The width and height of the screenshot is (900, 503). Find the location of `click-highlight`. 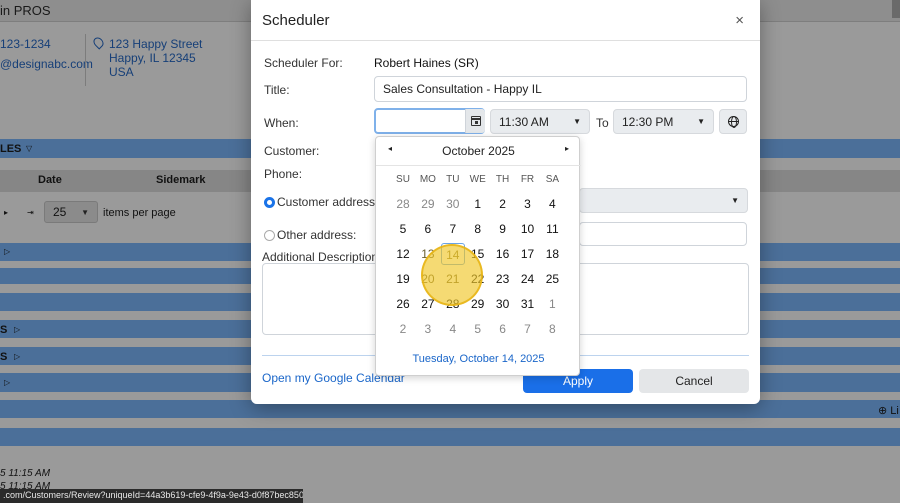

click-highlight is located at coordinates (452, 275).